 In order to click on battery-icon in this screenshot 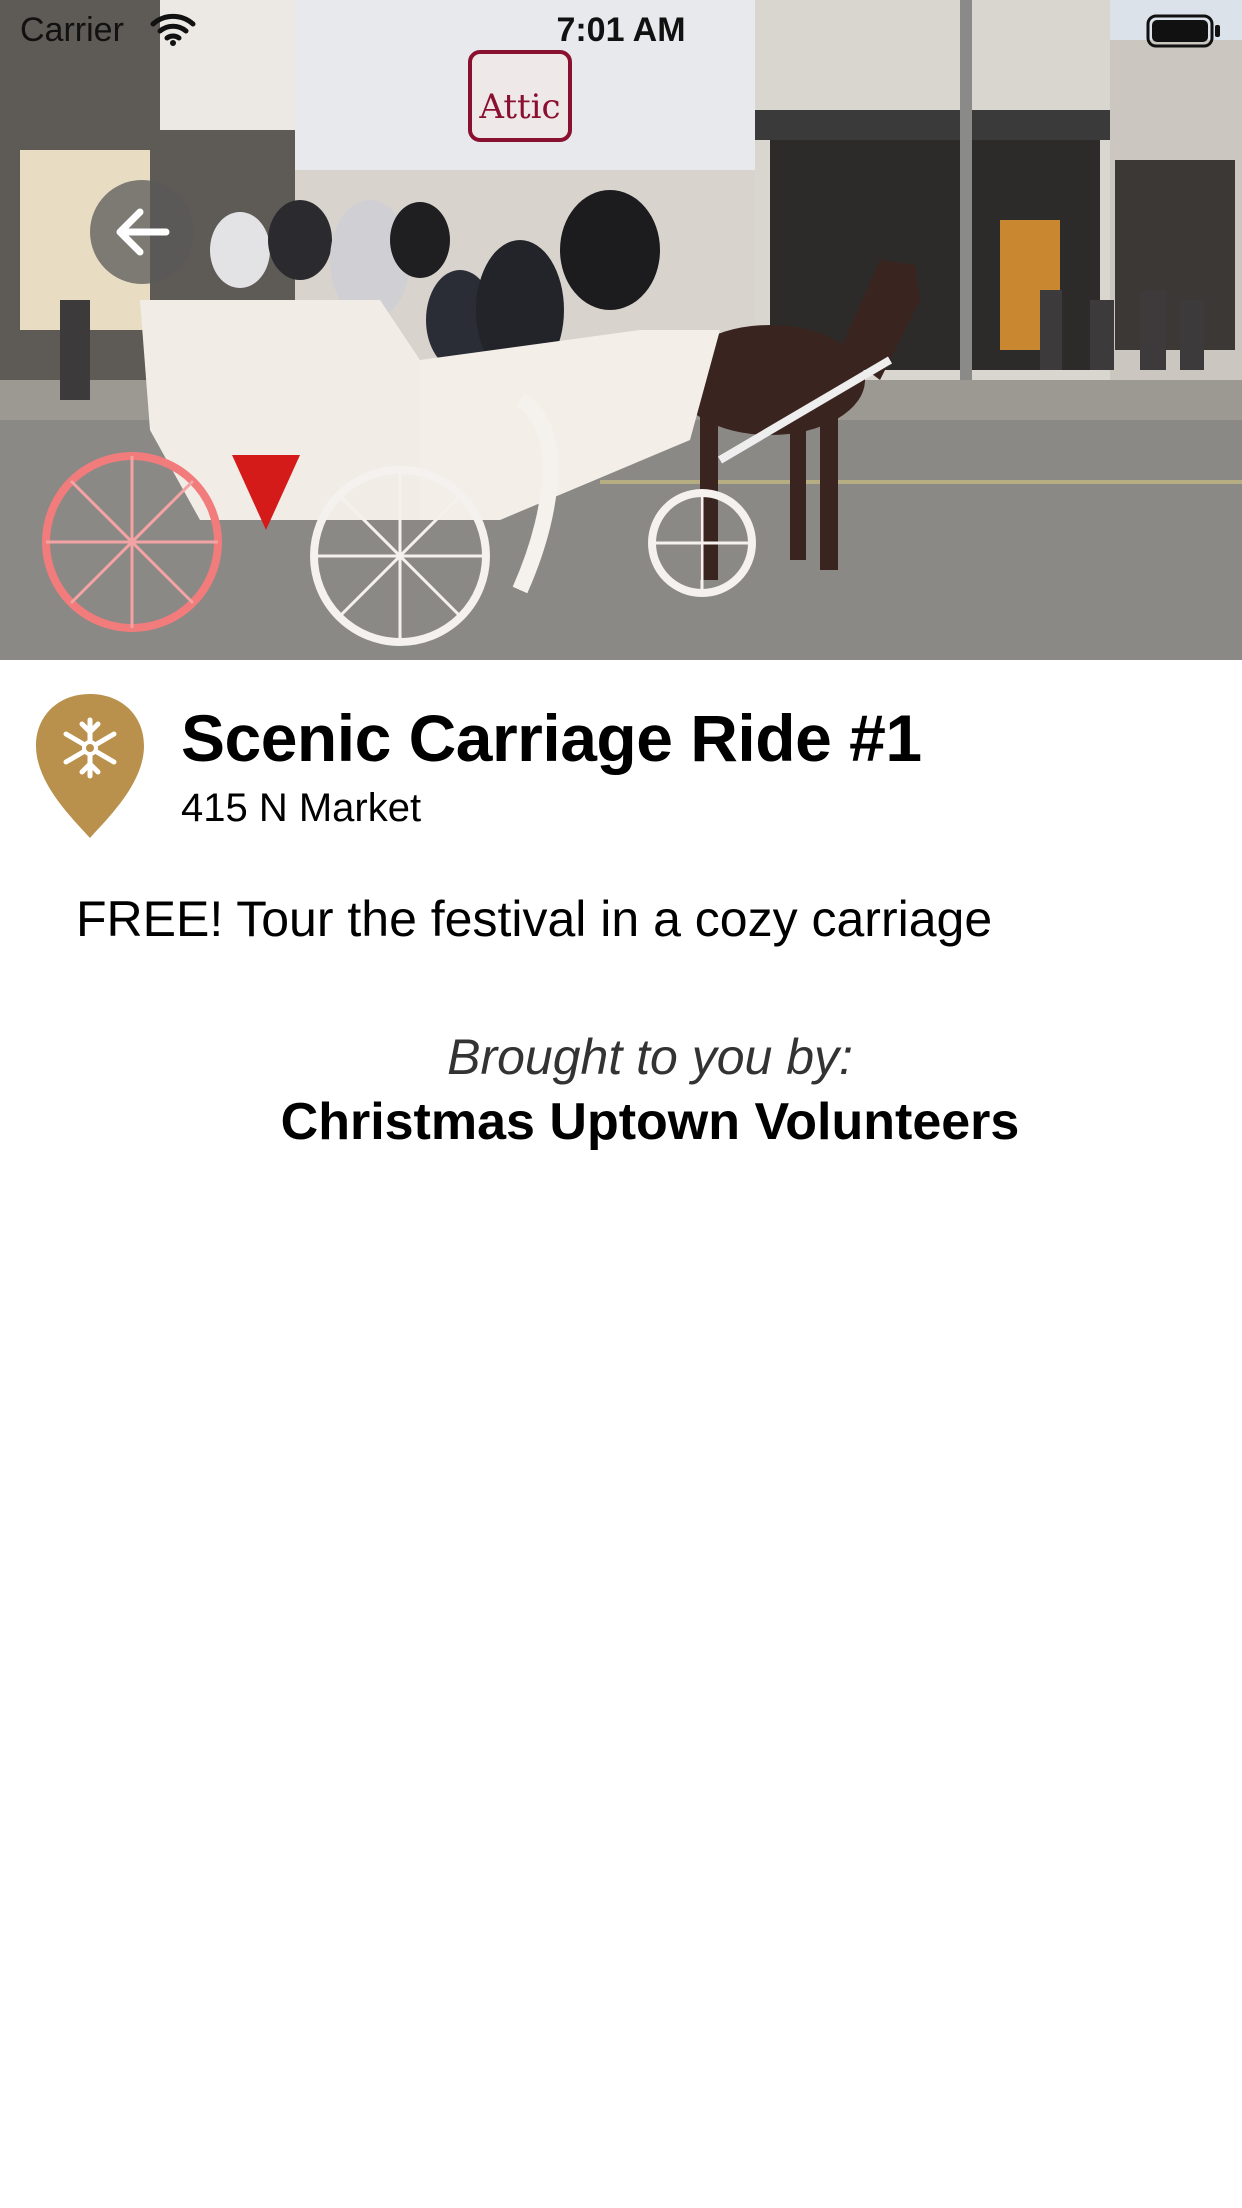, I will do `click(1184, 33)`.